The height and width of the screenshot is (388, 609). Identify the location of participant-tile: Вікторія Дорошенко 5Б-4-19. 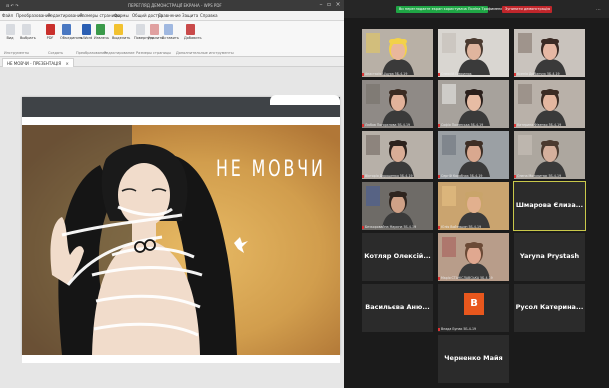
(397, 155).